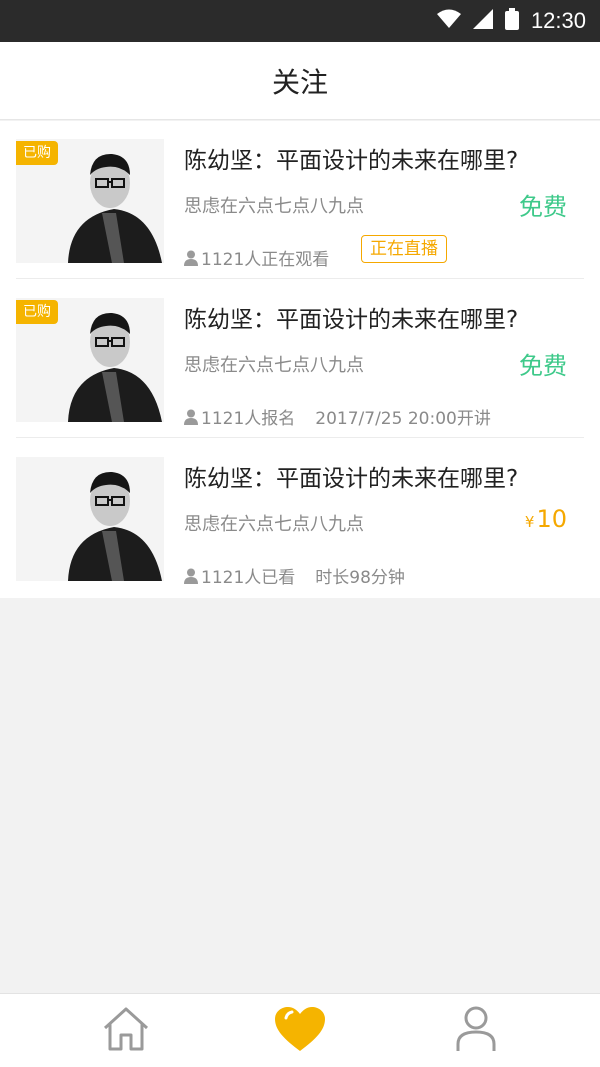  What do you see at coordinates (529, 522) in the screenshot?
I see `currency-symbol: ¥` at bounding box center [529, 522].